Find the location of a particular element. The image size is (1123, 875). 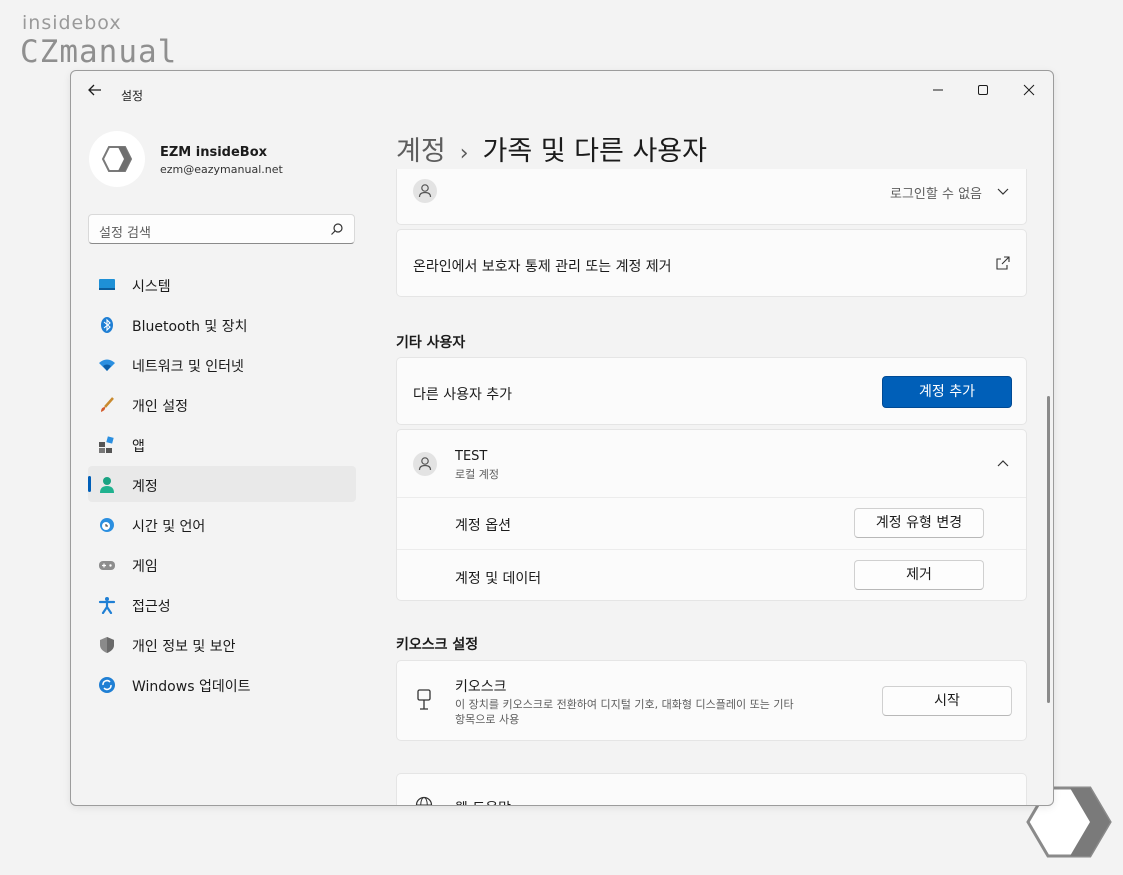

sidebar-item-accounts: 계정 is located at coordinates (222, 484).